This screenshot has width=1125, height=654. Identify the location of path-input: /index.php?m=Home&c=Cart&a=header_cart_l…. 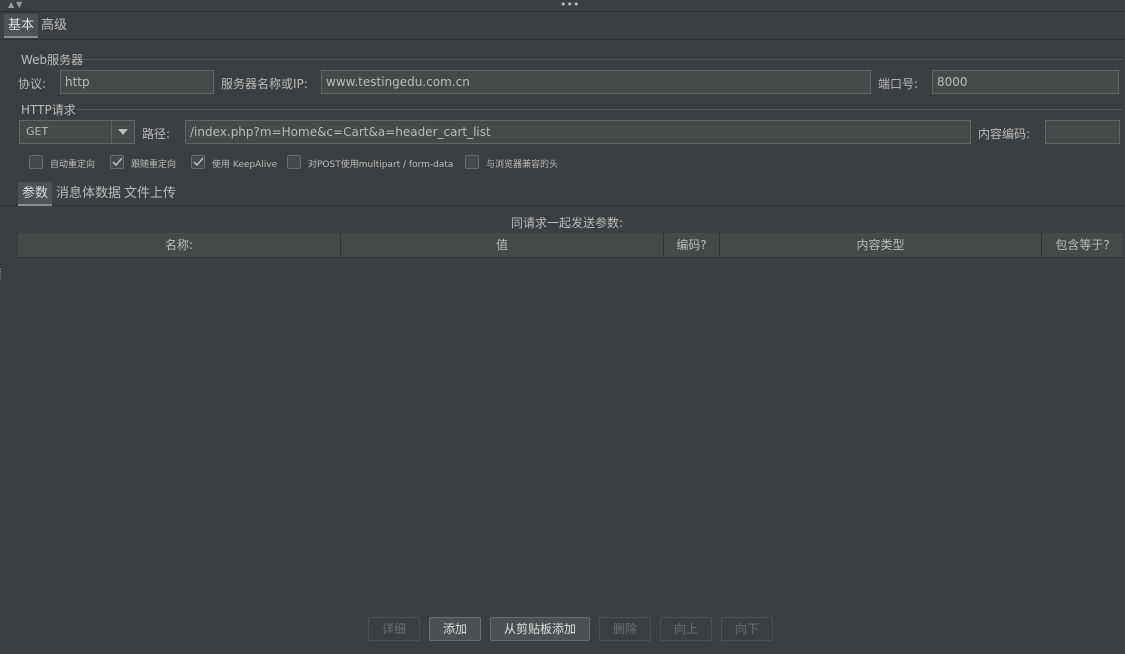
(578, 132).